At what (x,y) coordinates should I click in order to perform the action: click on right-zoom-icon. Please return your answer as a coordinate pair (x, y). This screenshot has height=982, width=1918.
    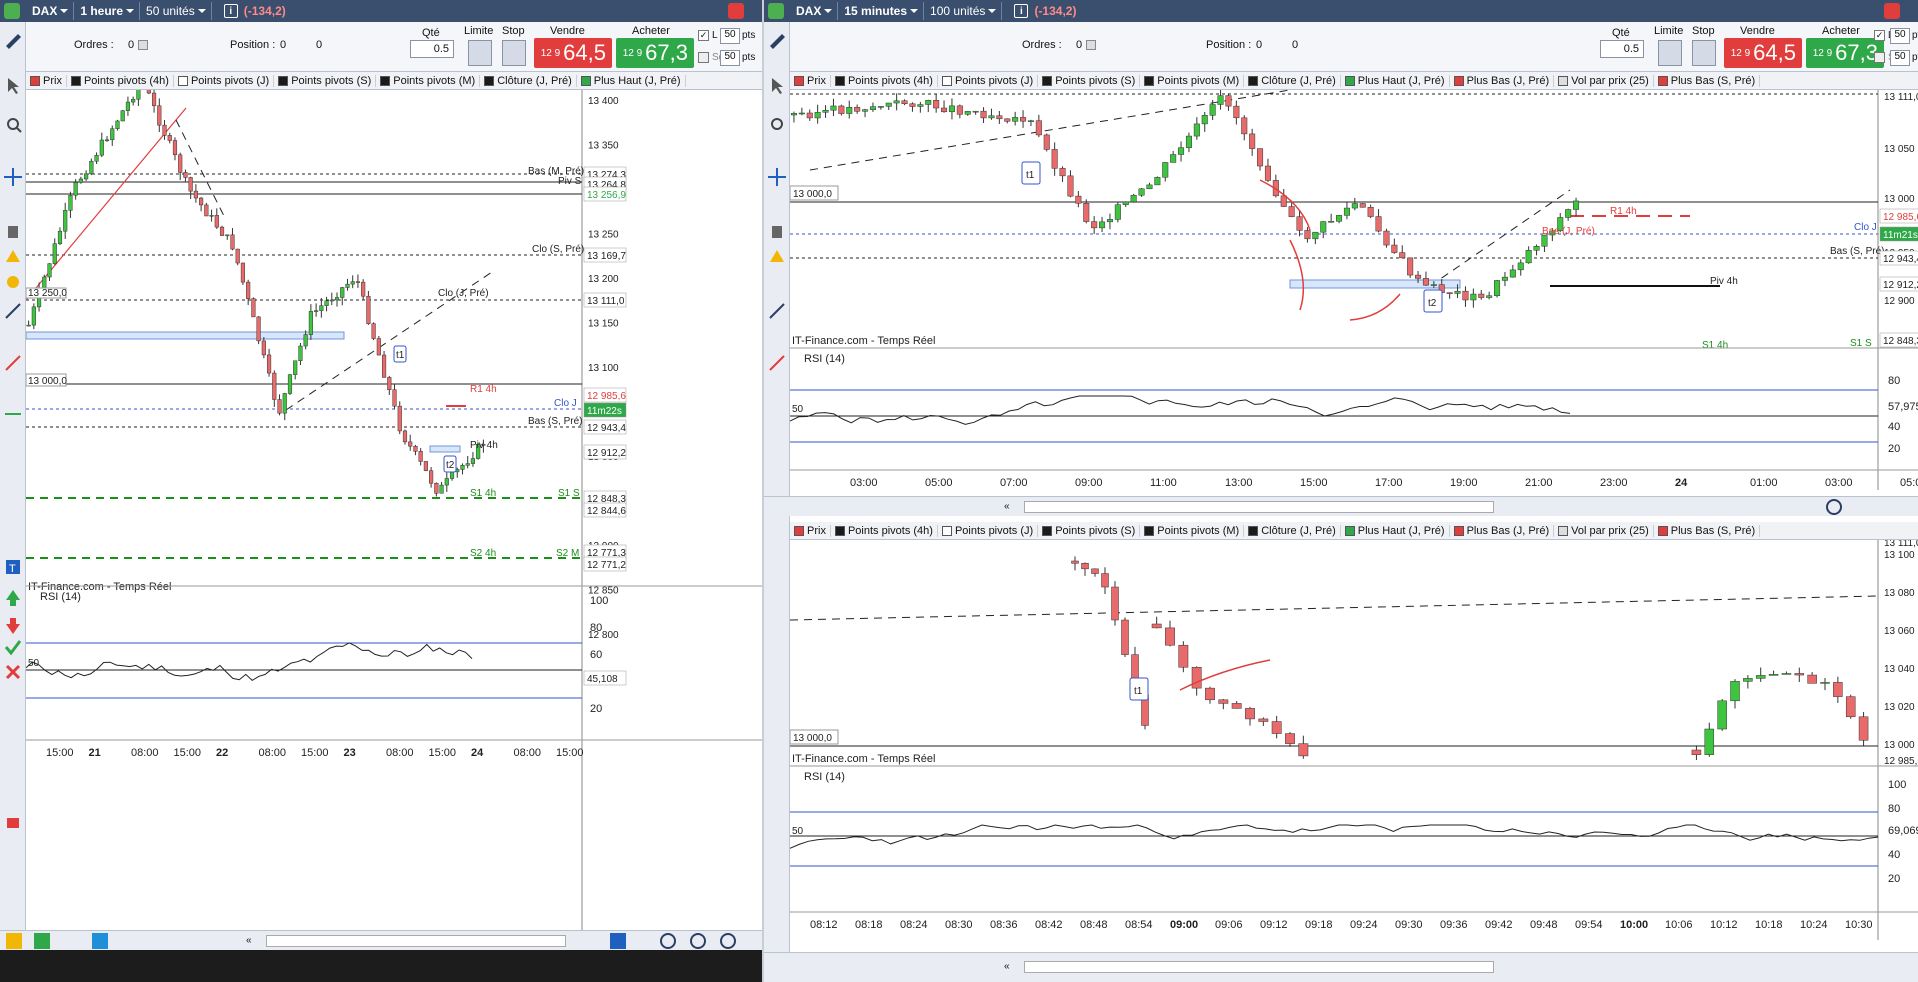
    Looking at the image, I should click on (777, 124).